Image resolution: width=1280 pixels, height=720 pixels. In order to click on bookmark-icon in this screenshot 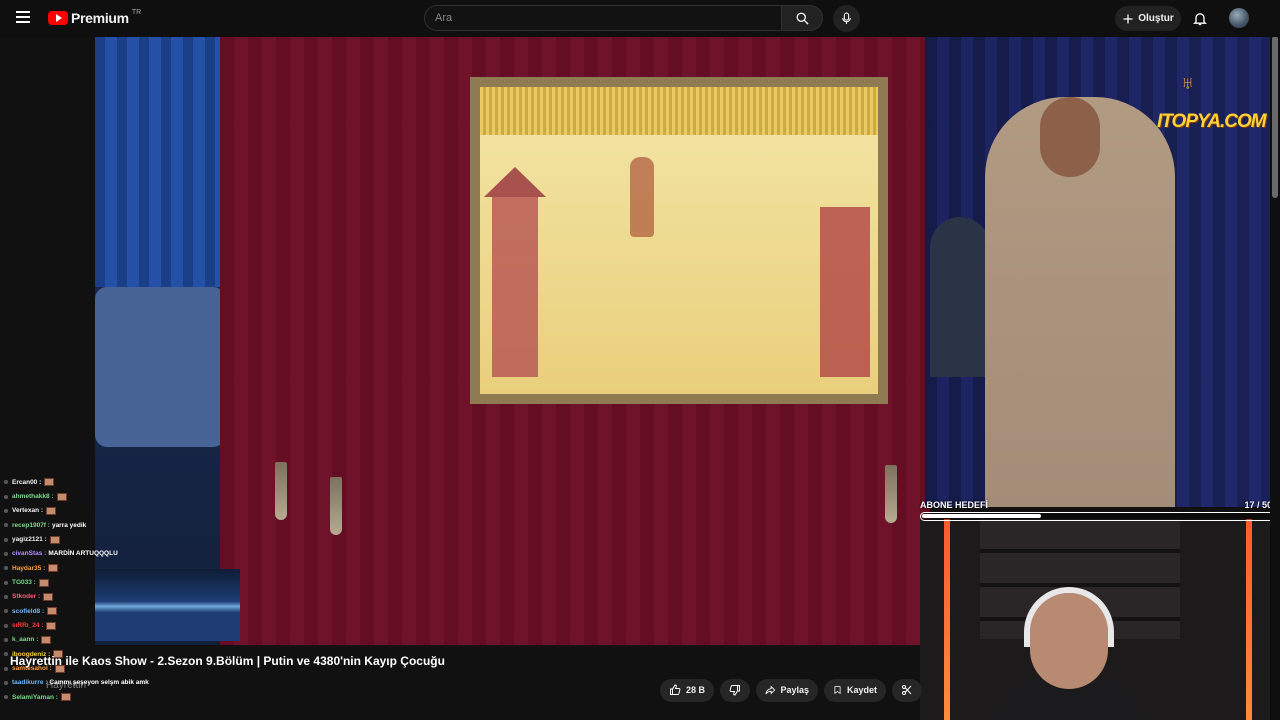, I will do `click(837, 690)`.